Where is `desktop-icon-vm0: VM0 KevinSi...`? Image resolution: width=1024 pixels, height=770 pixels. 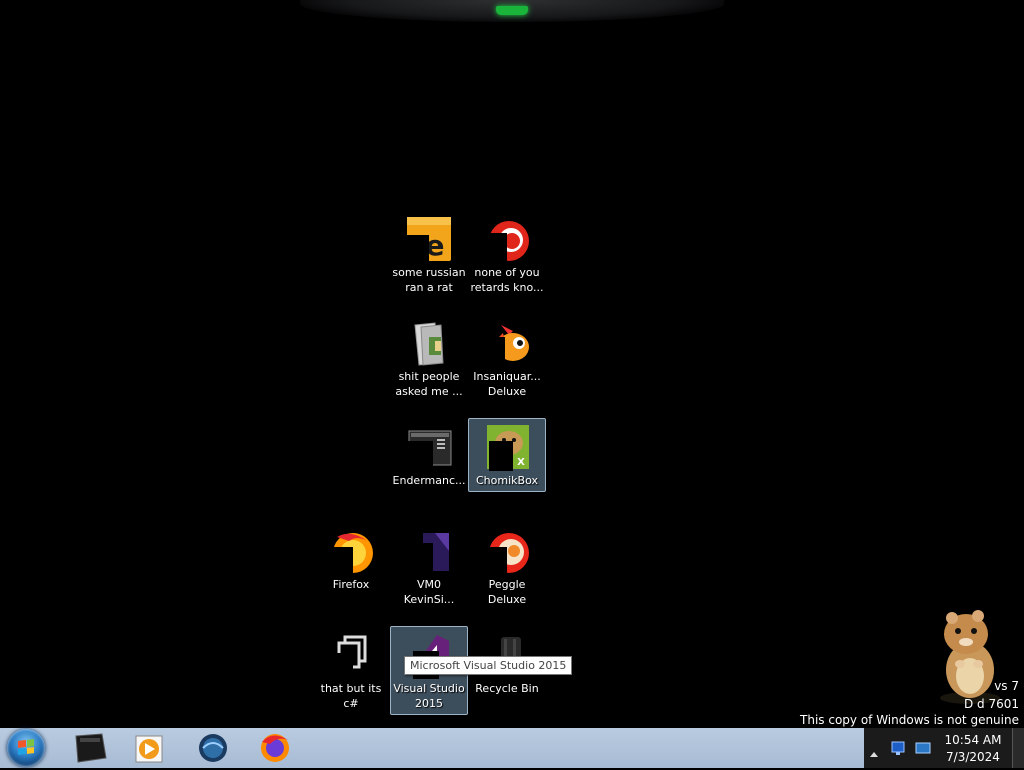
desktop-icon-vm0: VM0 KevinSi... is located at coordinates (429, 566).